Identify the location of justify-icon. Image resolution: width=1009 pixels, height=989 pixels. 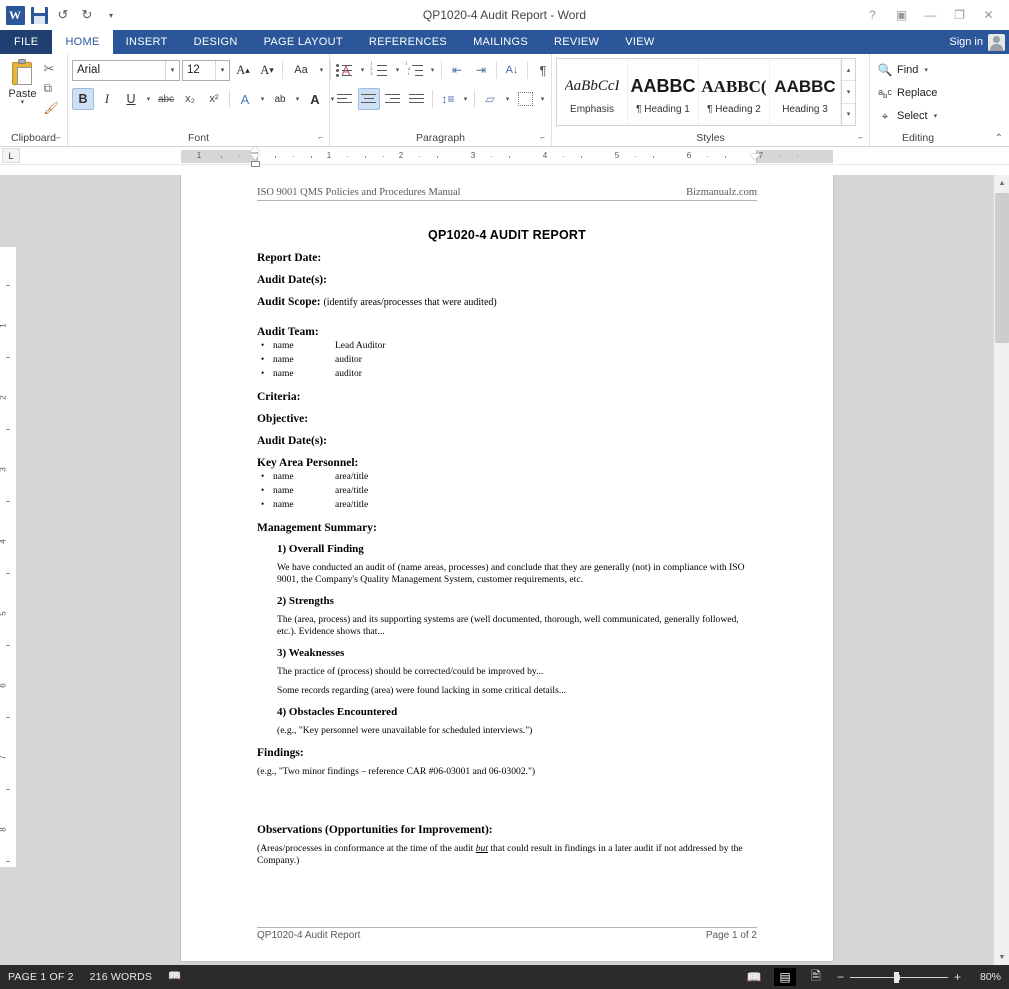
(417, 99).